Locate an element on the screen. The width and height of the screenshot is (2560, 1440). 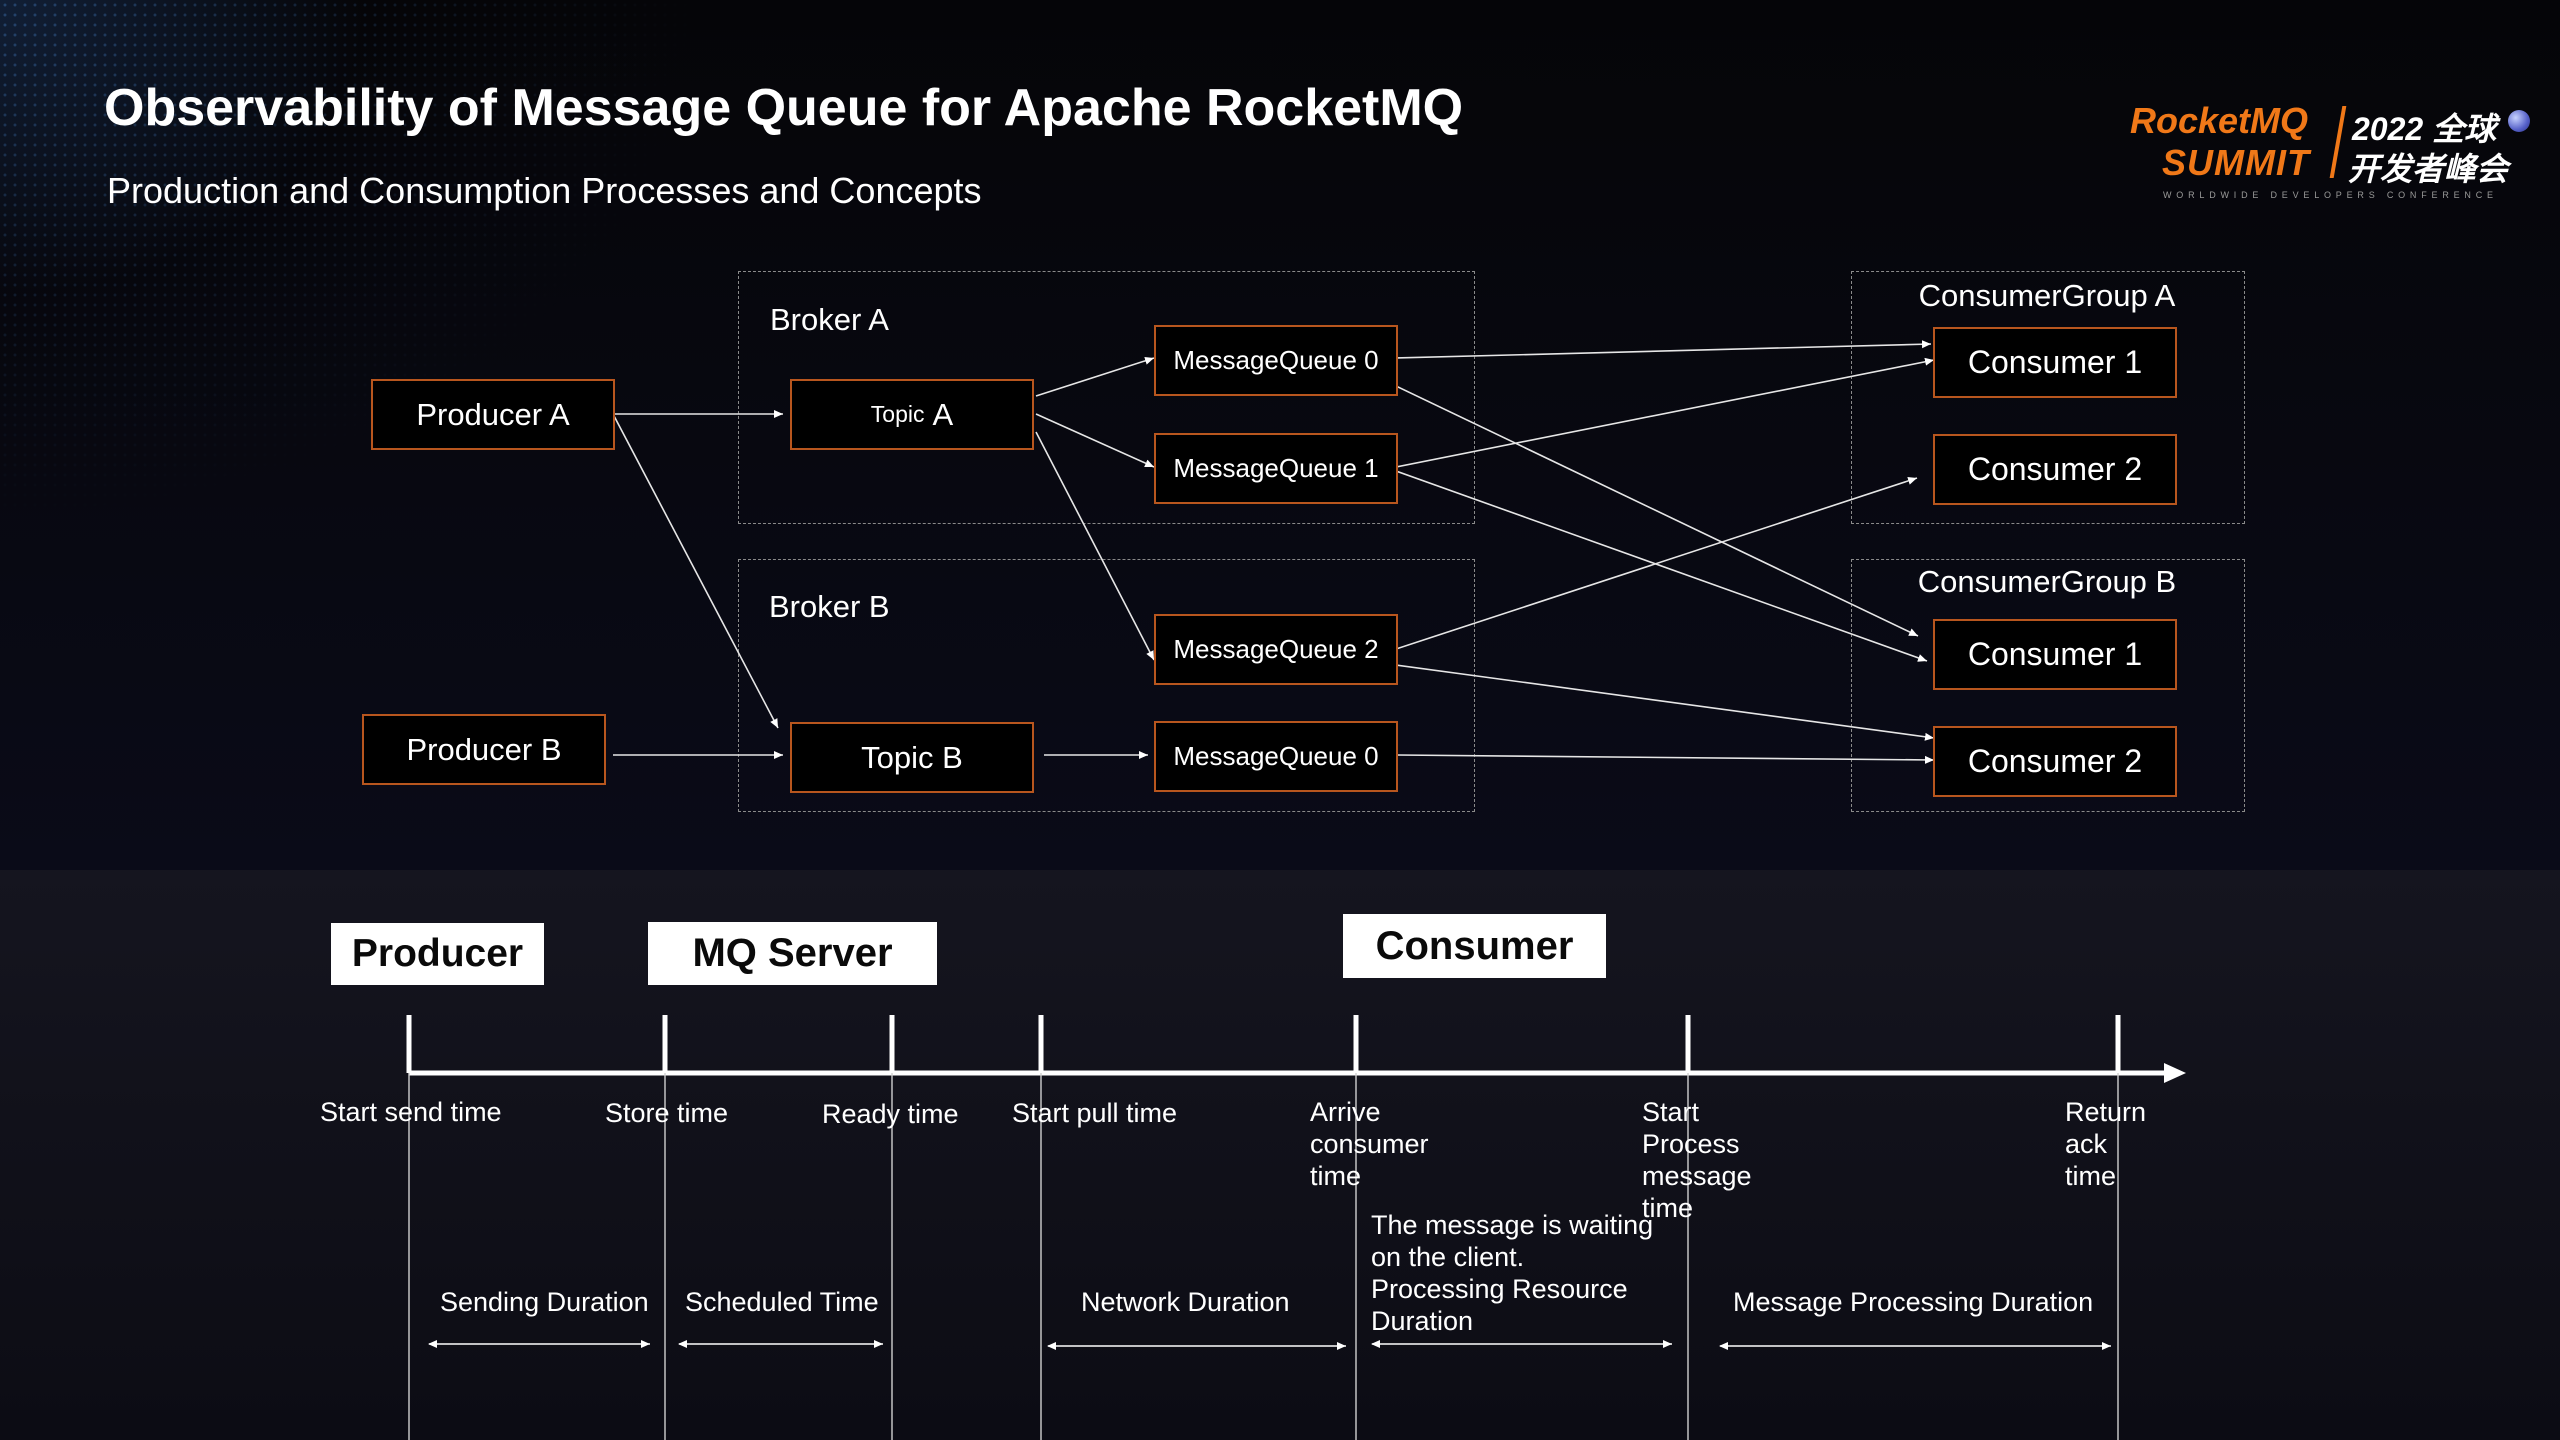
label-scheduled-time: Scheduled Time is located at coordinates (782, 1302).